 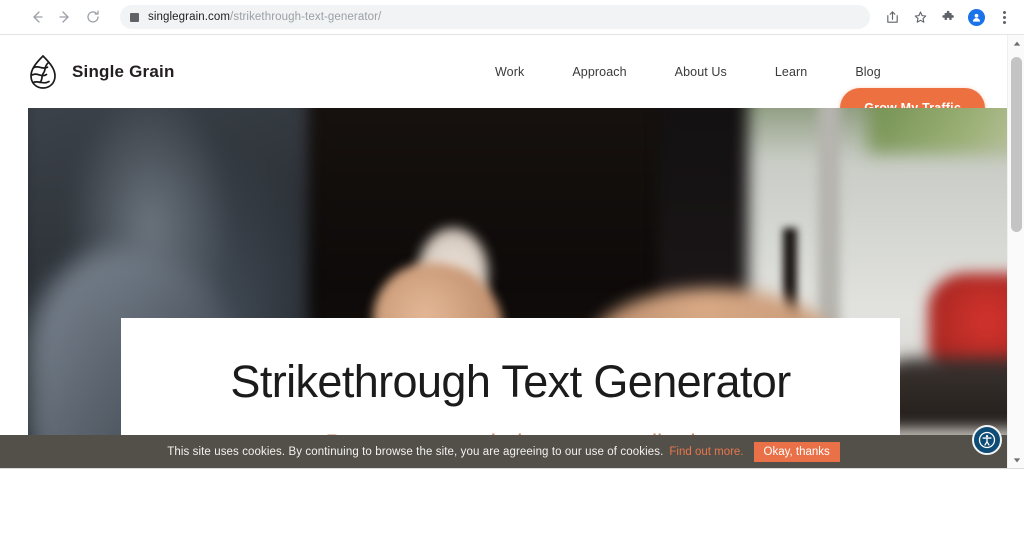 I want to click on share-icon, so click(x=892, y=17).